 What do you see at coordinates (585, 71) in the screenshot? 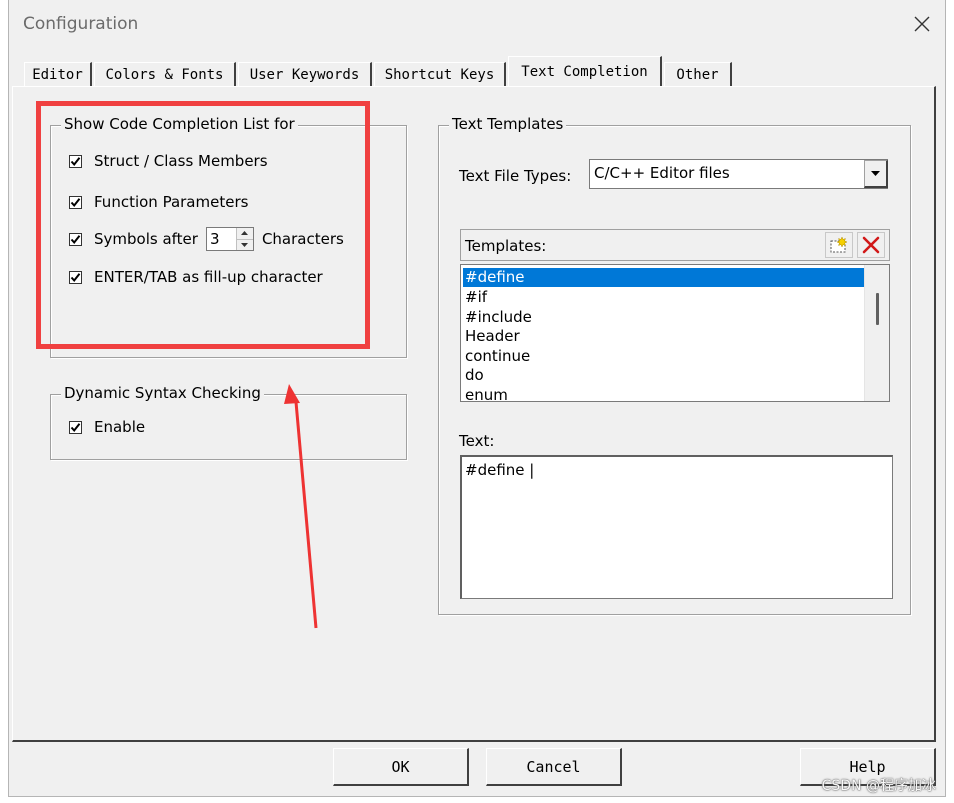
I see `tab-text-completion: Text Completion` at bounding box center [585, 71].